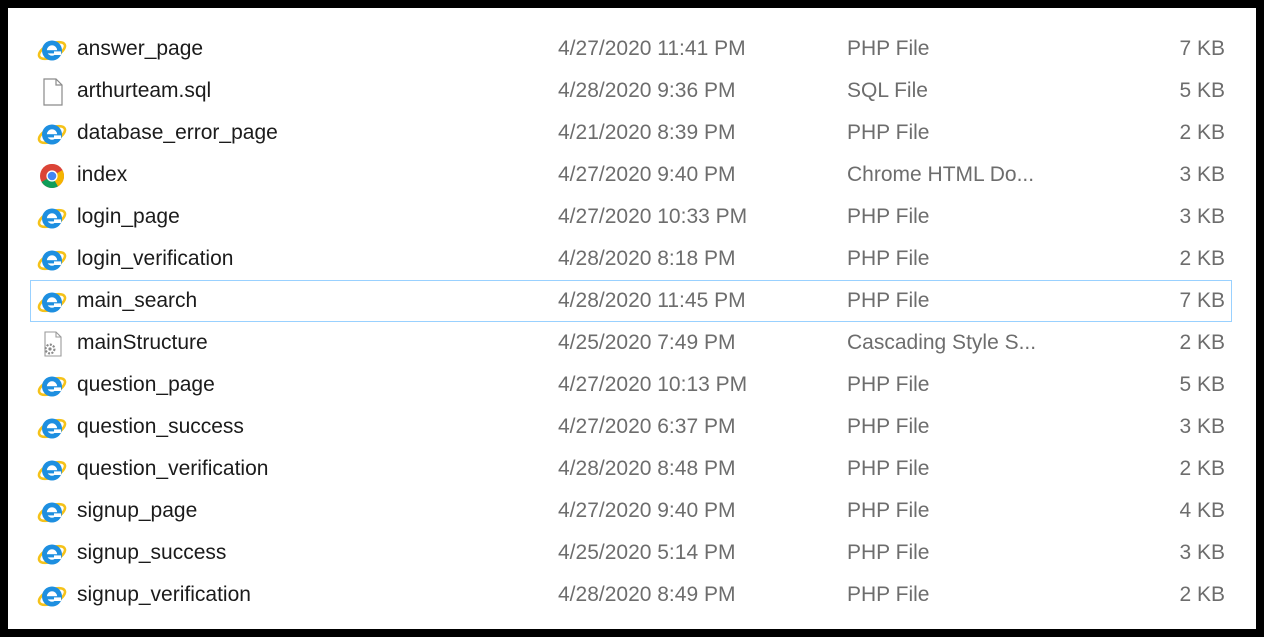 This screenshot has width=1264, height=637. What do you see at coordinates (652, 48) in the screenshot?
I see `file-date-modified: 4/27/2020 11:41 PM` at bounding box center [652, 48].